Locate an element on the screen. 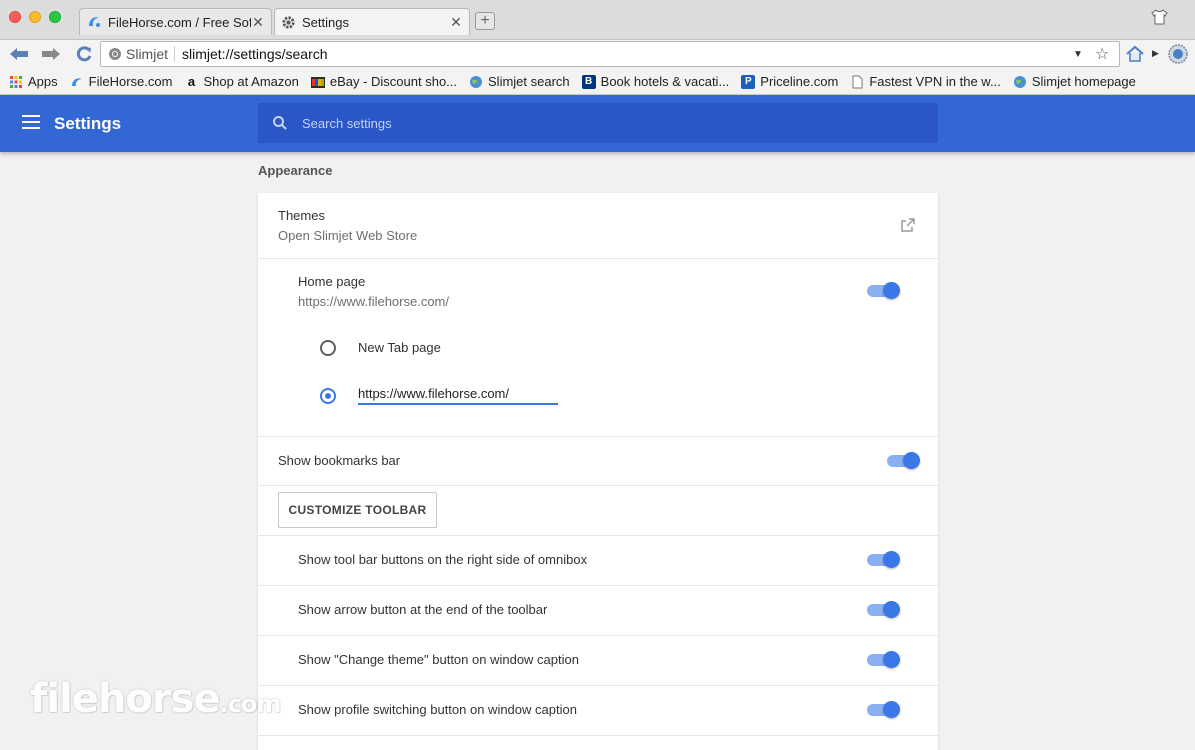  search-icon is located at coordinates (280, 123).